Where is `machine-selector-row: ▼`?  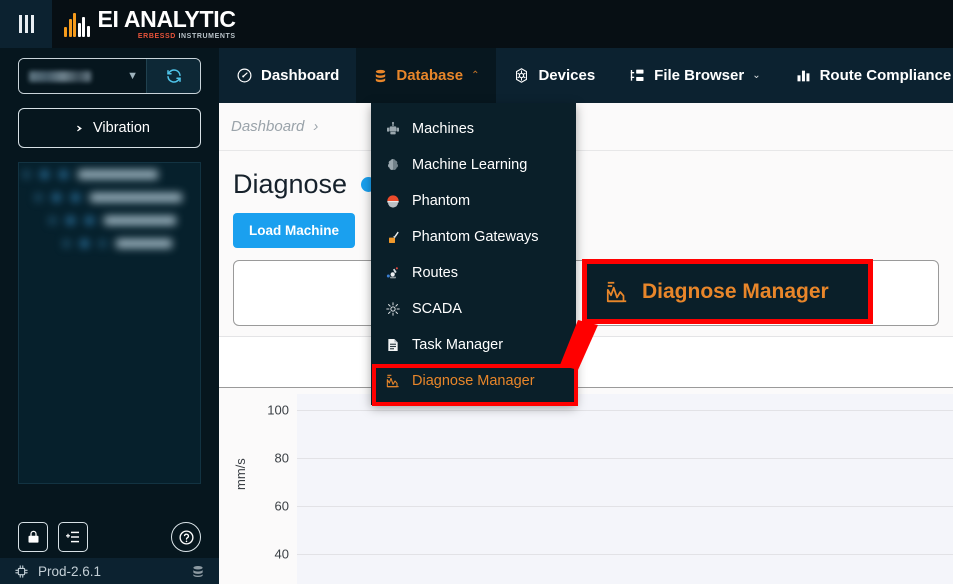 machine-selector-row: ▼ is located at coordinates (109, 76).